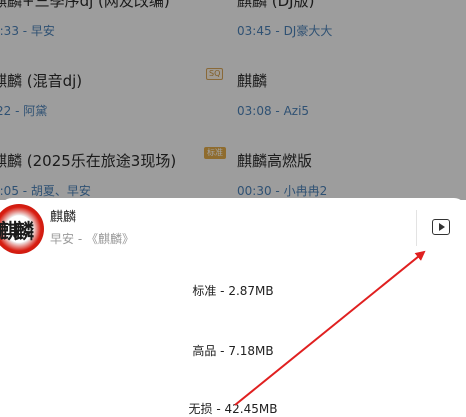  I want to click on cover-calligraphy: 麒麟, so click(17, 231).